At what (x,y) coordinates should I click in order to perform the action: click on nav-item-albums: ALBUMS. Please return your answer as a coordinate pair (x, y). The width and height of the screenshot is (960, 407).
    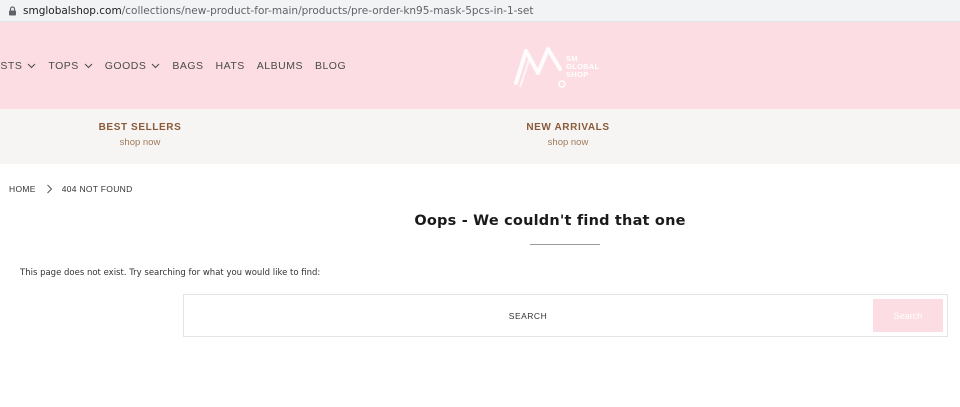
    Looking at the image, I should click on (280, 66).